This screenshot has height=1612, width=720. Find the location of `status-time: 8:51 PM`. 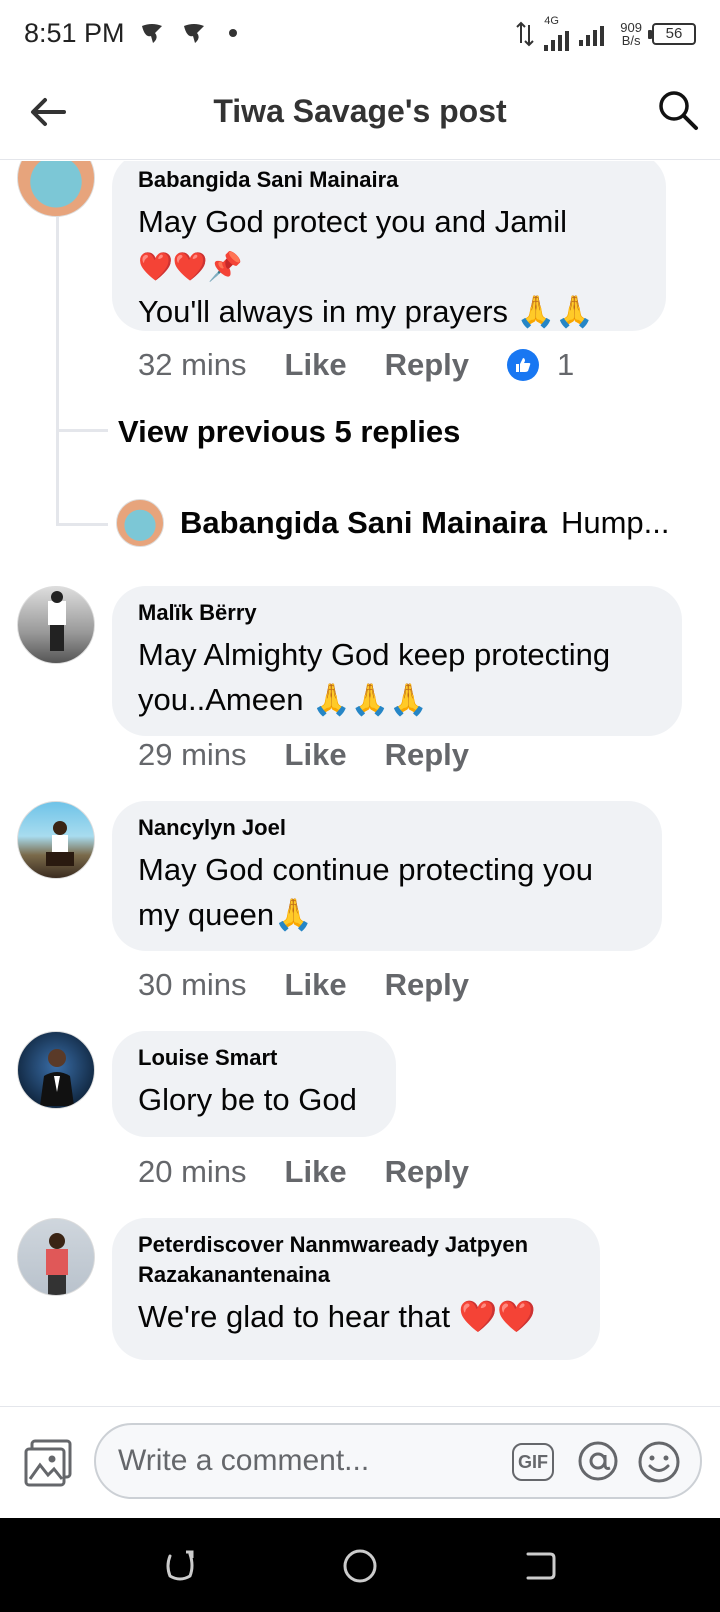

status-time: 8:51 PM is located at coordinates (74, 32).